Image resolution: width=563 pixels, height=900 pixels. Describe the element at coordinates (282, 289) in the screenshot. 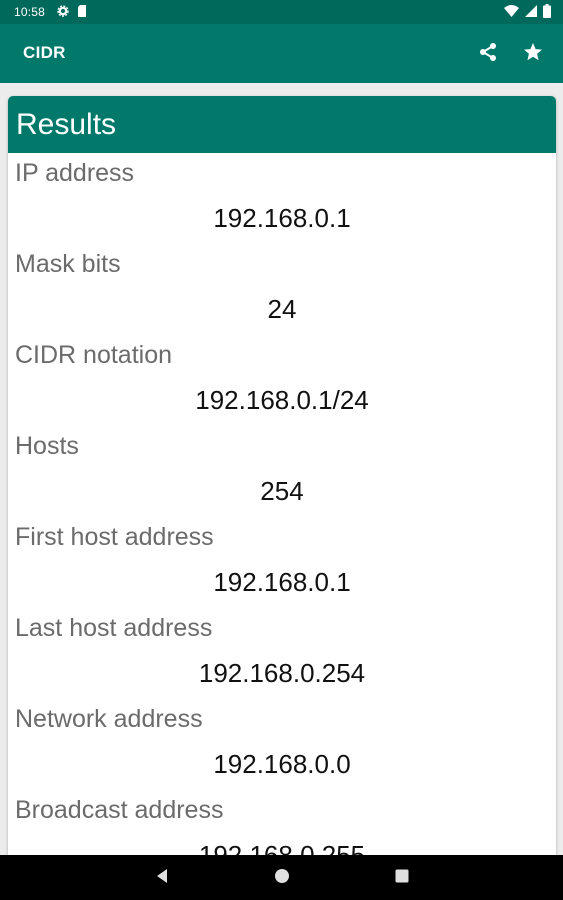

I see `result-item-mask-bits: Mask bits 24` at that location.